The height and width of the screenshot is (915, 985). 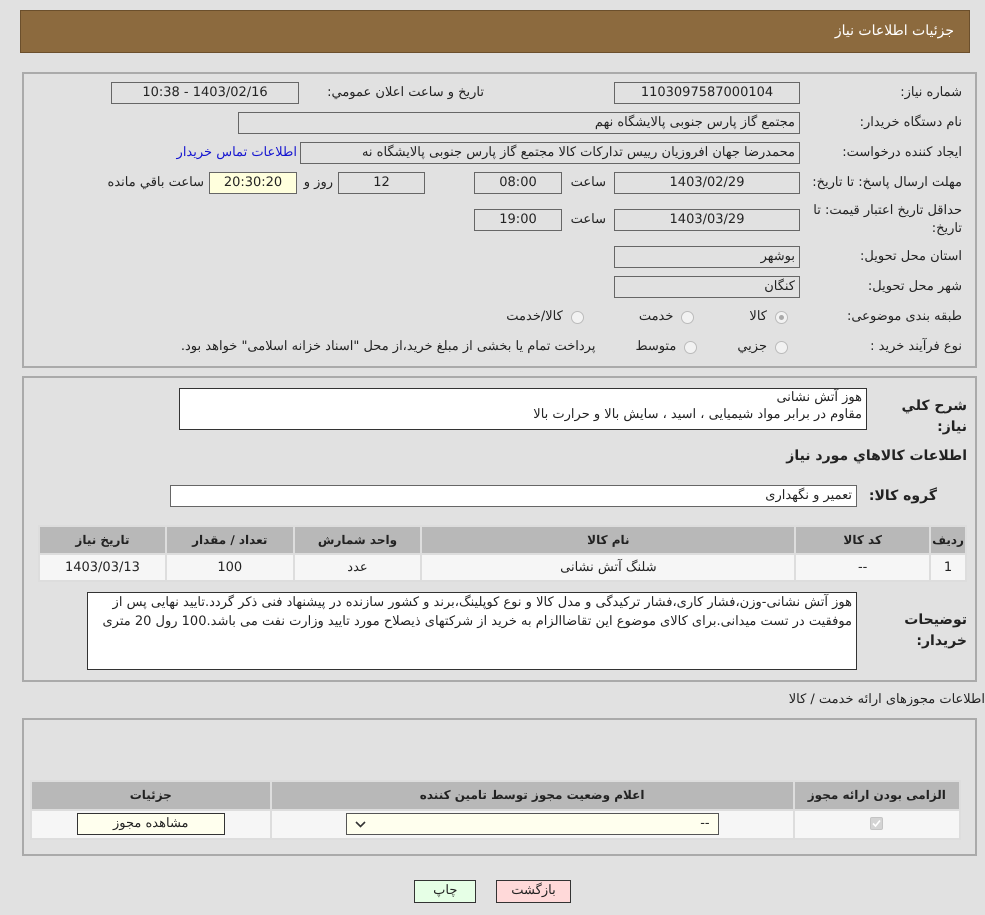 What do you see at coordinates (523, 409) in the screenshot?
I see `description-textarea: هوز آتش نشانی مقاوم در برابر مواد شیمیایی ، اسید ، سایش بالا و حرارت بالا` at bounding box center [523, 409].